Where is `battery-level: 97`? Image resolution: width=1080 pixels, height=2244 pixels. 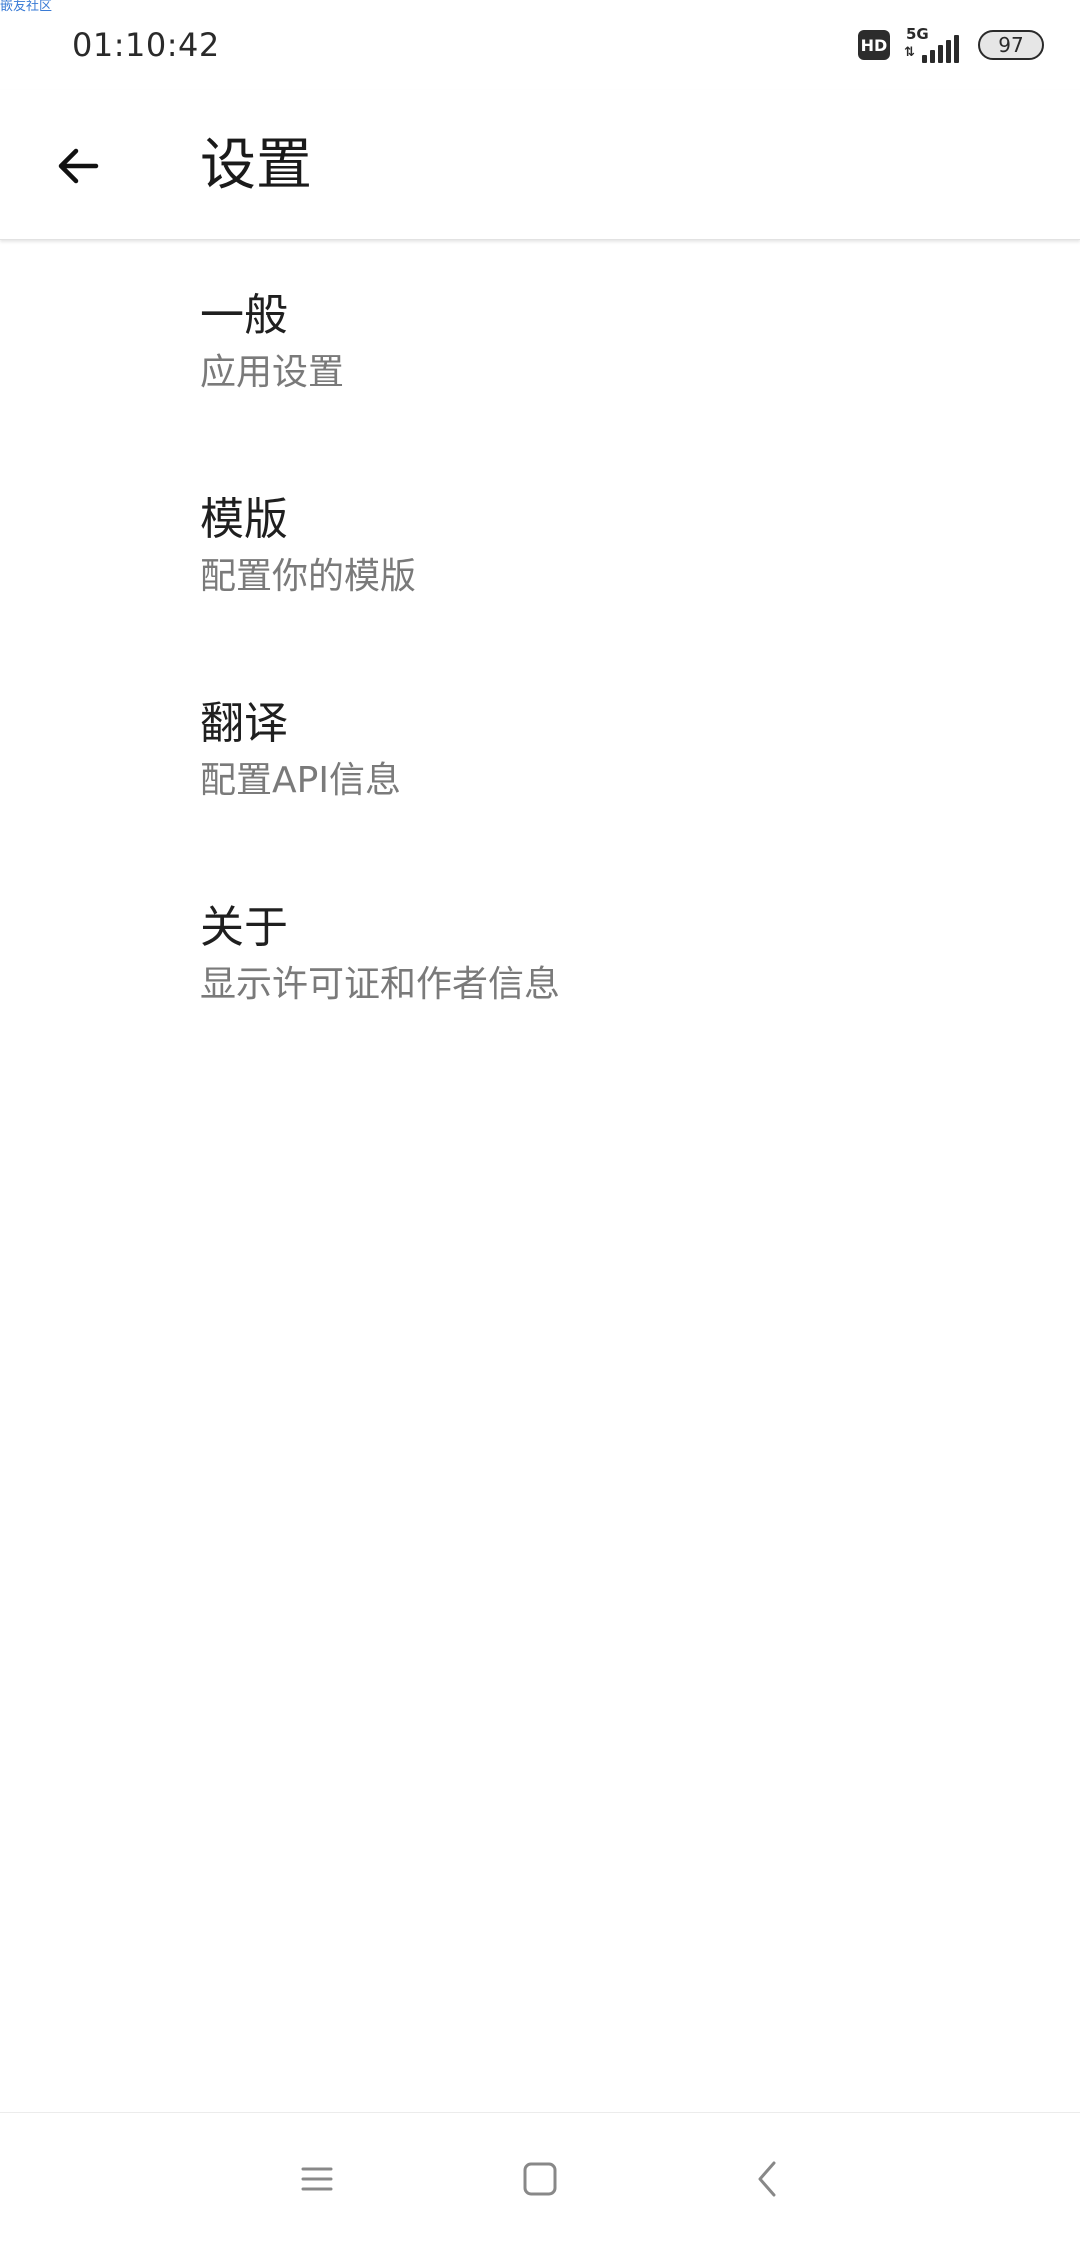 battery-level: 97 is located at coordinates (1011, 45).